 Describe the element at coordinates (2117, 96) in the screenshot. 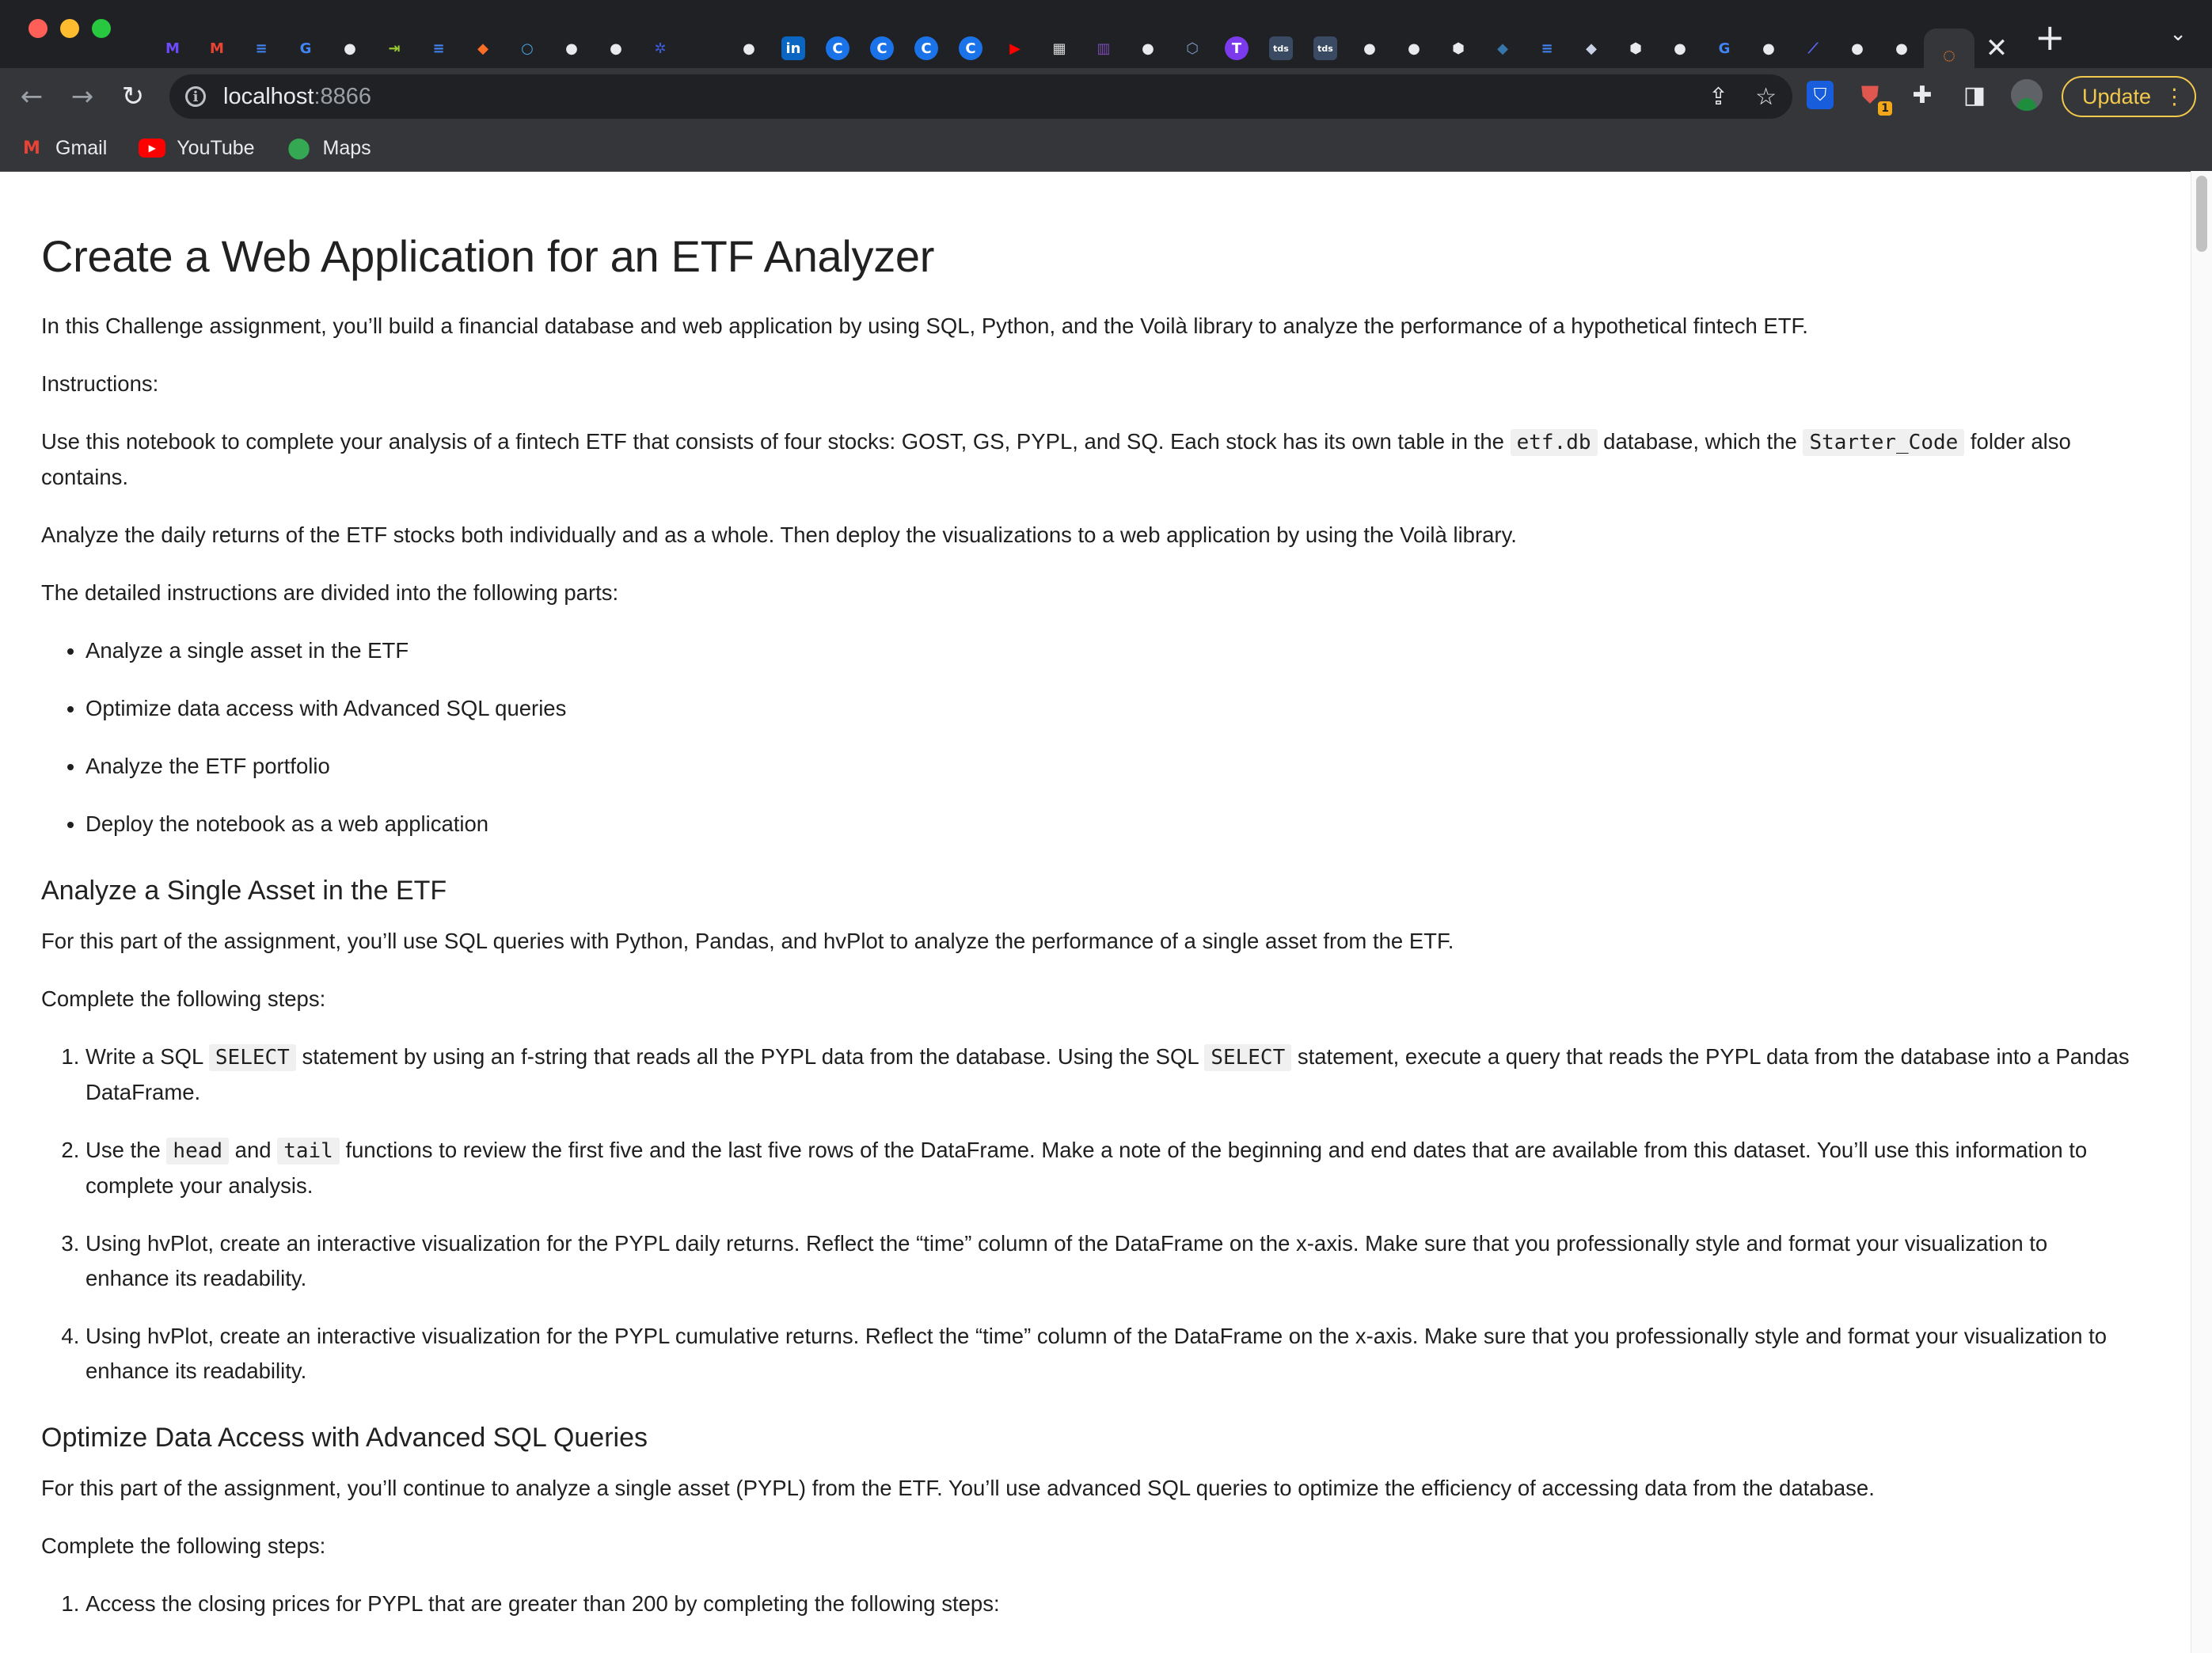

I see `update-label: Update` at that location.